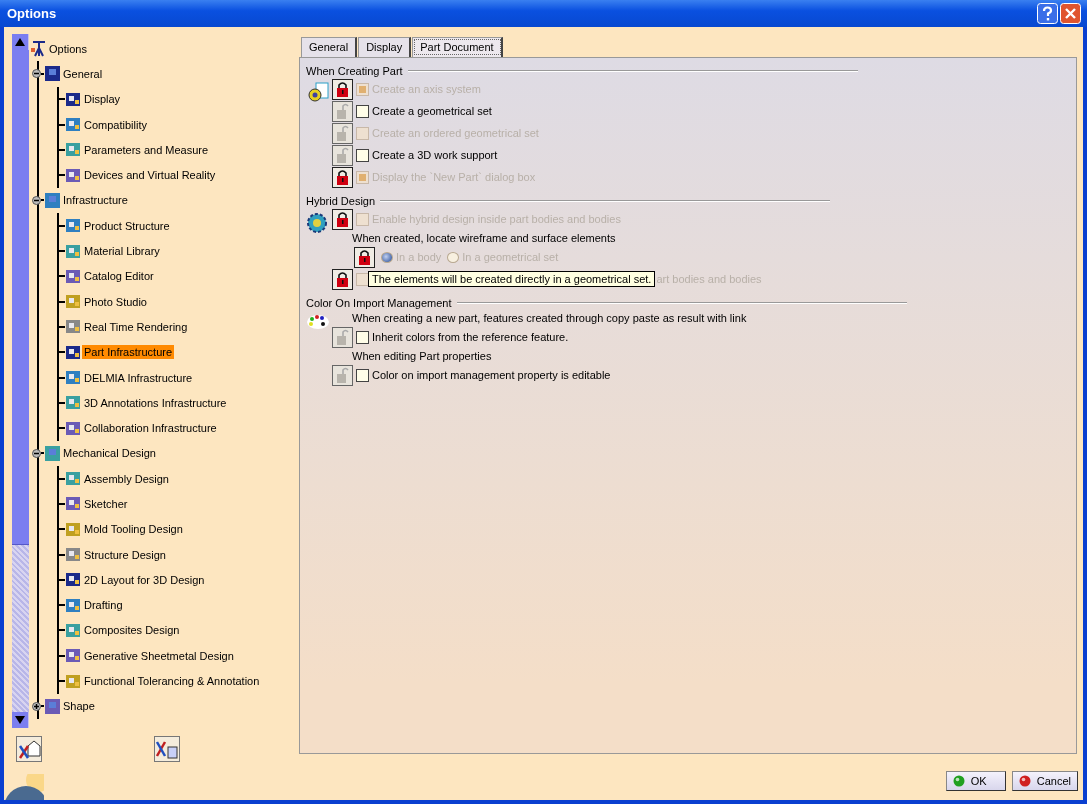 The width and height of the screenshot is (1087, 804). I want to click on checkbox-label: Create a geometrical set, so click(432, 111).